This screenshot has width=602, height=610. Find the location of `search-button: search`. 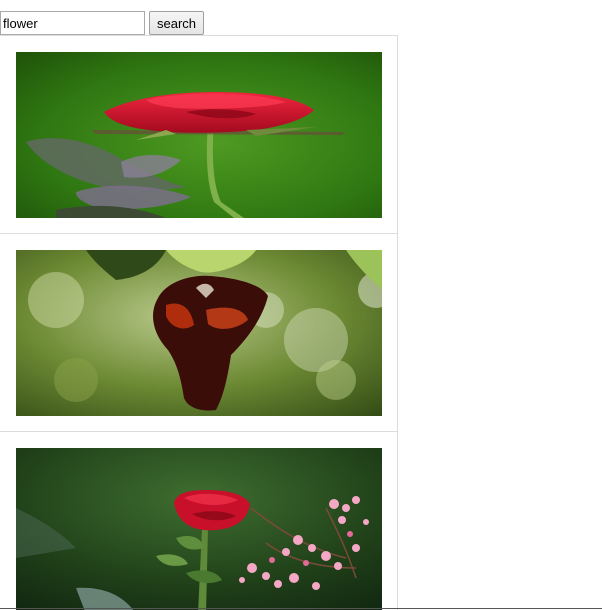

search-button: search is located at coordinates (176, 23).